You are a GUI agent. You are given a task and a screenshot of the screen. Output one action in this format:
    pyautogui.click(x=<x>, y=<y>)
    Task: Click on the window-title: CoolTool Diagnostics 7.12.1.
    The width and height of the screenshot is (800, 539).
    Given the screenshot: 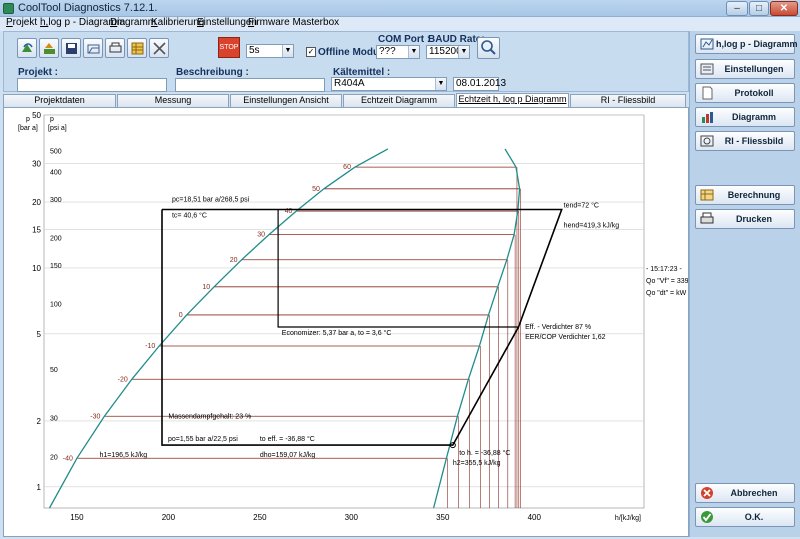 What is the action you would take?
    pyautogui.click(x=88, y=8)
    